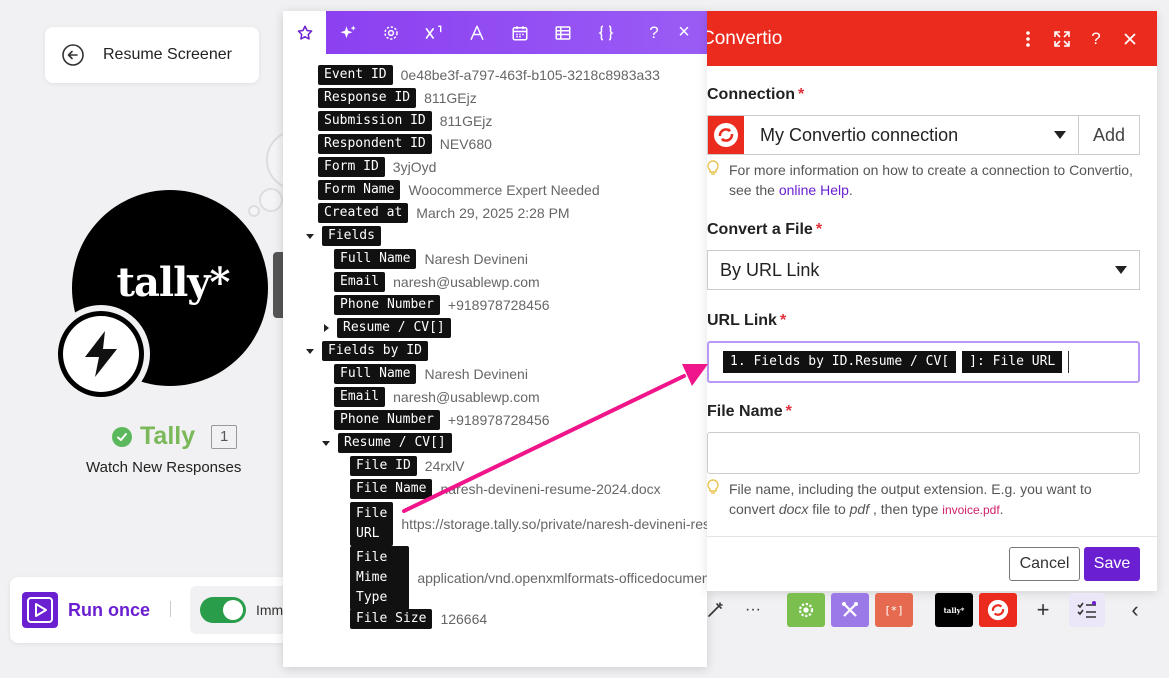 This screenshot has height=678, width=1169. I want to click on caret-right-icon, so click(326, 328).